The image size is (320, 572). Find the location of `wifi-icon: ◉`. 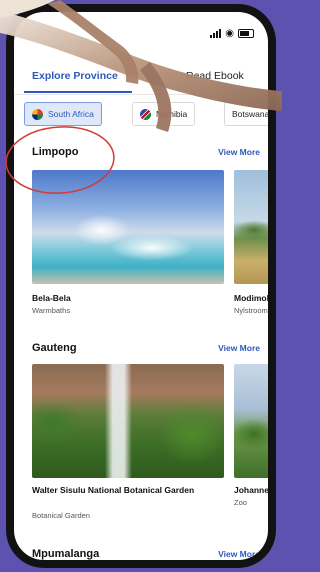

wifi-icon: ◉ is located at coordinates (229, 33).